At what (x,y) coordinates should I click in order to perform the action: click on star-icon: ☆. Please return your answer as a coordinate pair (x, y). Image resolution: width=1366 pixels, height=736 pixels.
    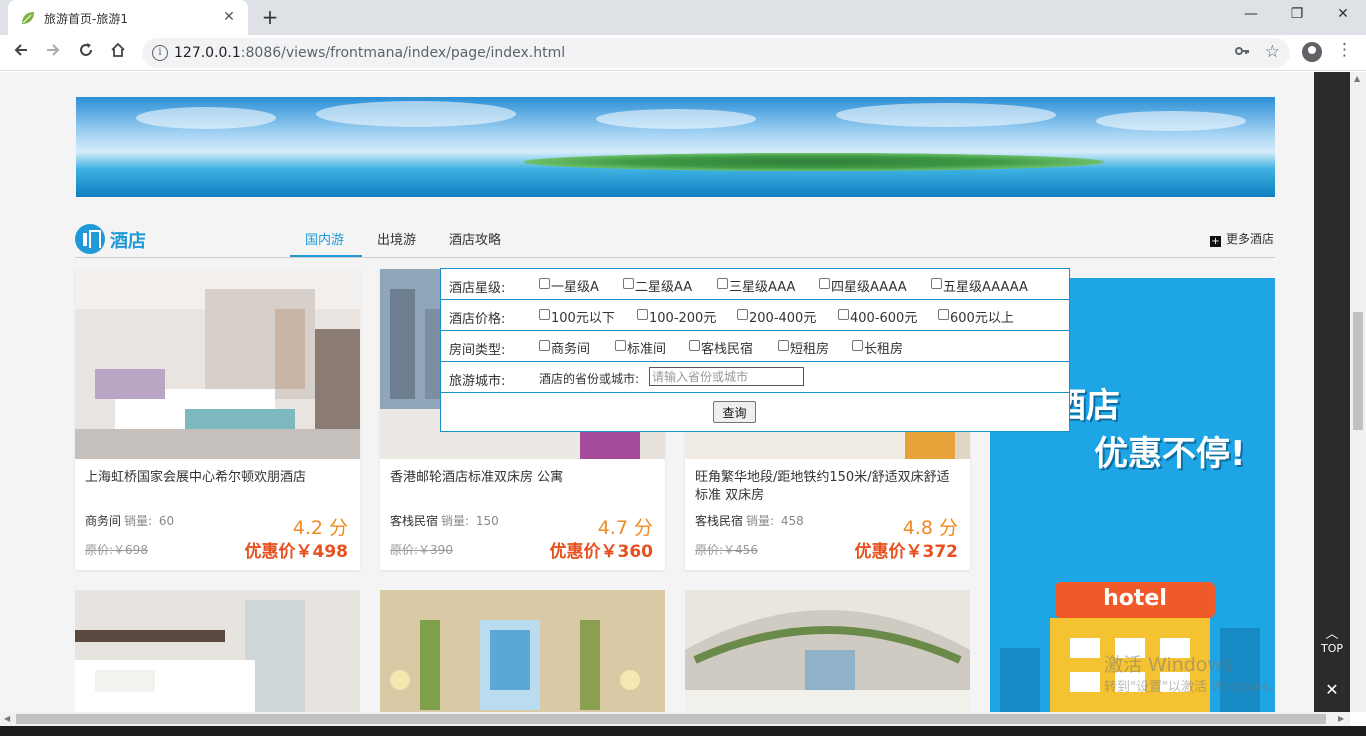
    Looking at the image, I should click on (1272, 52).